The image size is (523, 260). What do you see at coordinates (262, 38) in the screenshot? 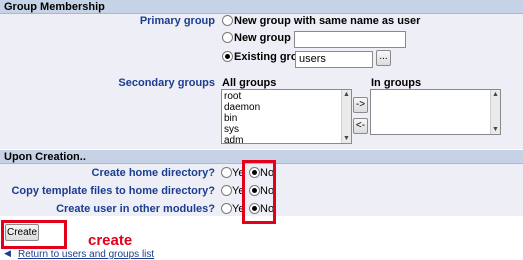
I see `radio-new-group-label: New group` at bounding box center [262, 38].